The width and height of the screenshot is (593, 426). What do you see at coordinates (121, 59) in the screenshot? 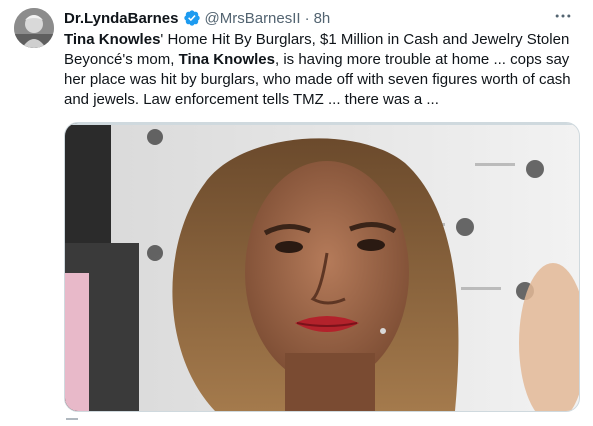
I see `tweet-paragraph-start: Beyoncé's mom,` at bounding box center [121, 59].